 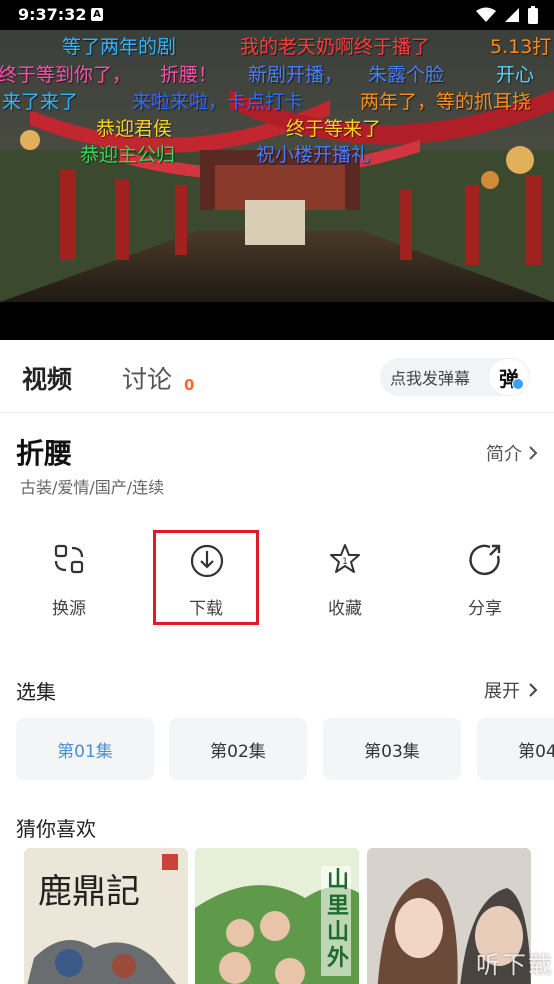 I want to click on status-indicators, so click(x=507, y=15).